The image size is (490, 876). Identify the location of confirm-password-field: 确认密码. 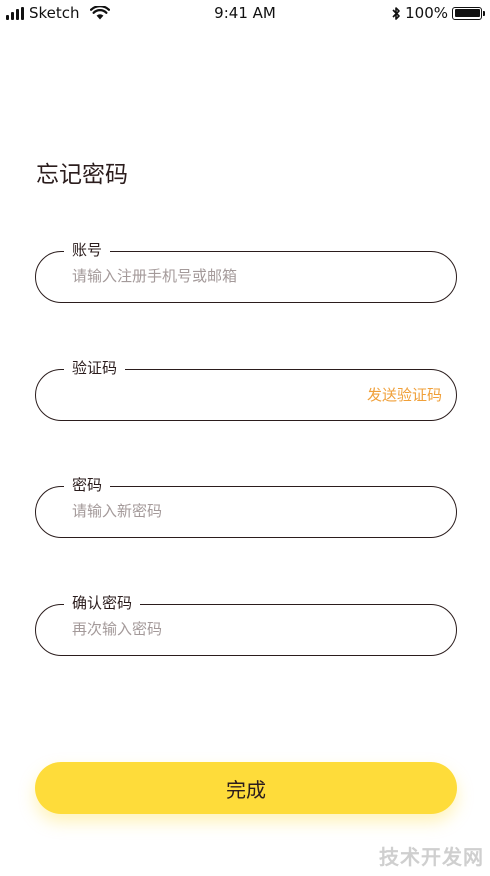
(246, 624).